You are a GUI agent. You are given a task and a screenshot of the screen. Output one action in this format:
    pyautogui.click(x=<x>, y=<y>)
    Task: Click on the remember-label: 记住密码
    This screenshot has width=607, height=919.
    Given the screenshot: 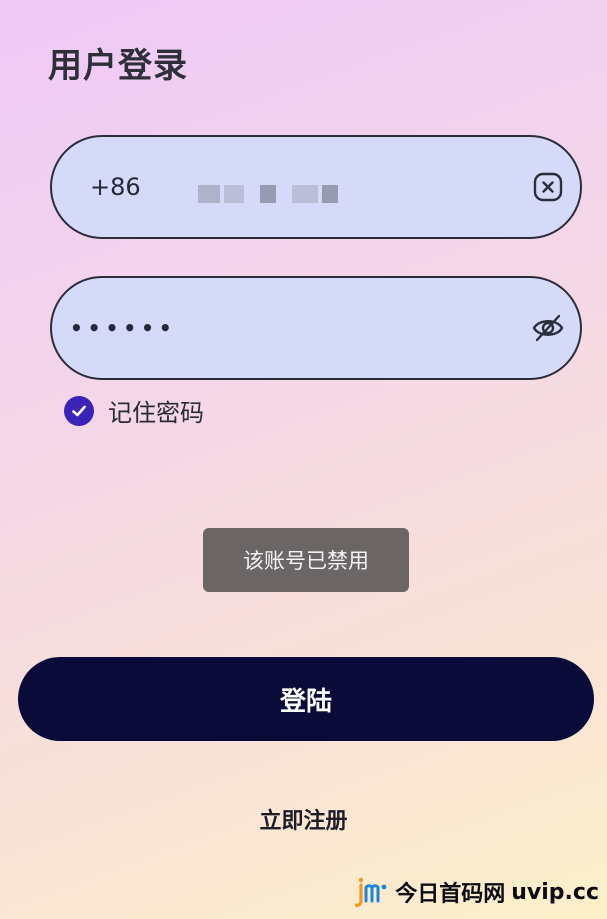 What is the action you would take?
    pyautogui.click(x=156, y=410)
    